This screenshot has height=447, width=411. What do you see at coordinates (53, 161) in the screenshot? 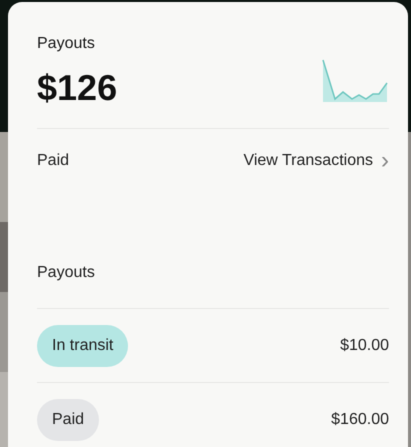
I see `paid-label: Paid` at bounding box center [53, 161].